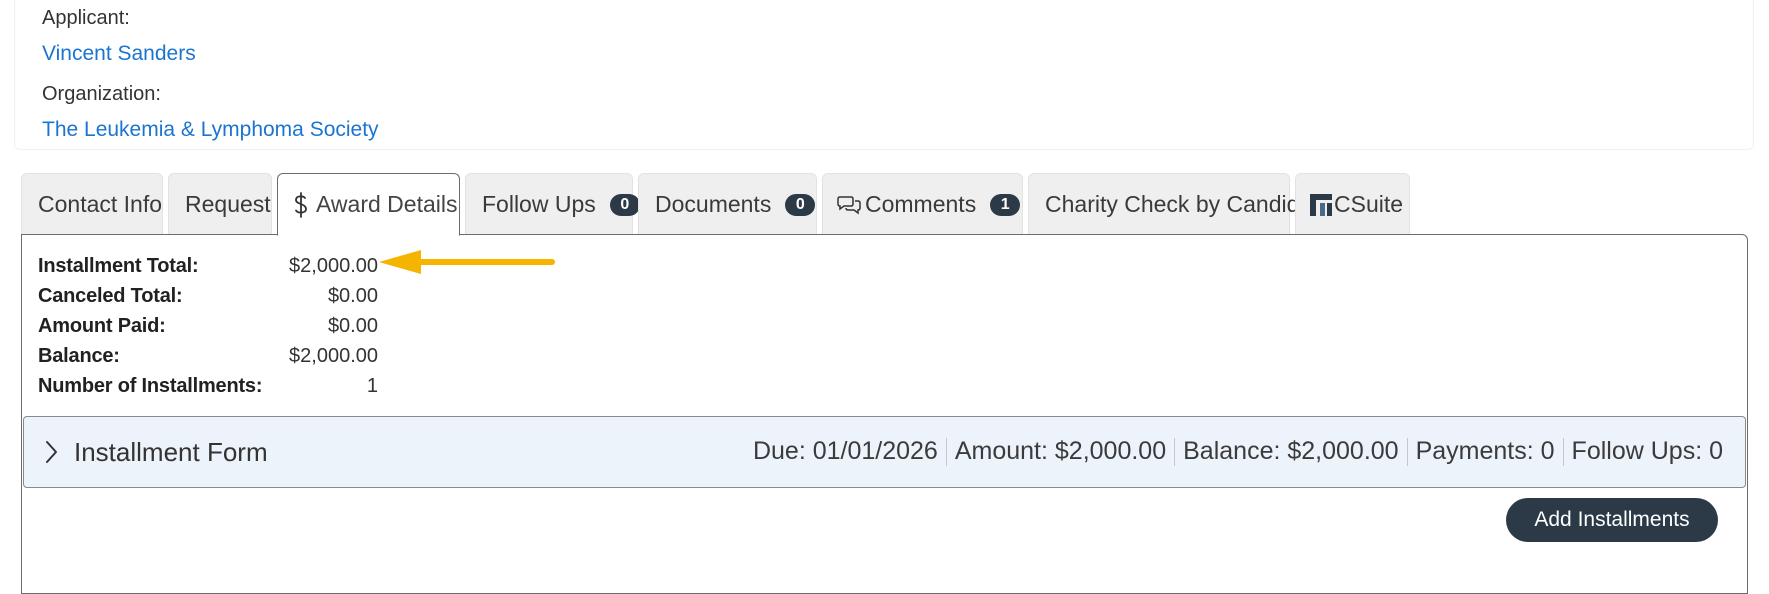  Describe the element at coordinates (845, 451) in the screenshot. I see `installment-due: Due: 01/01/2026` at that location.